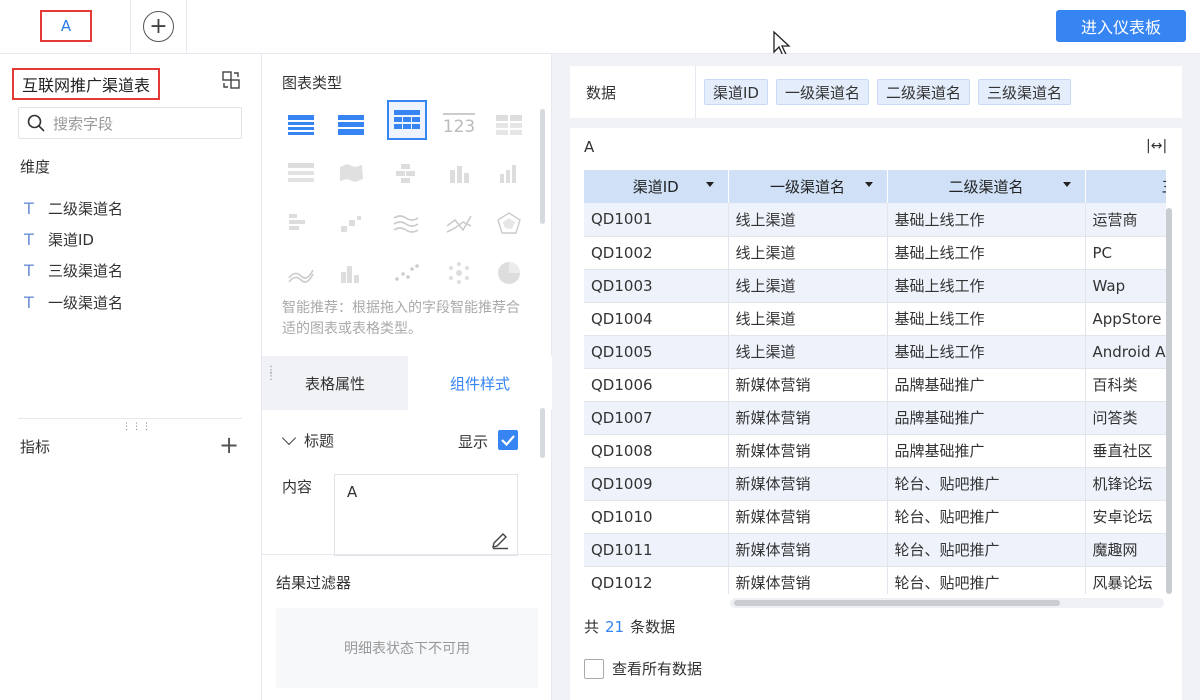 Image resolution: width=1200 pixels, height=700 pixels. I want to click on cross-table-icon, so click(351, 125).